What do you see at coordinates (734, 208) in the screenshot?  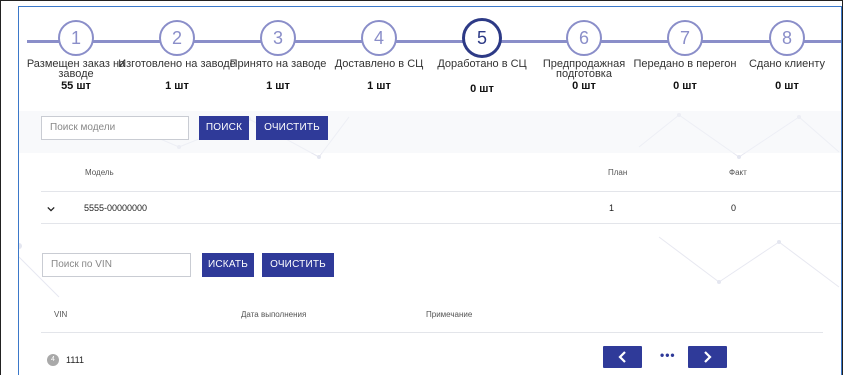 I see `fact-value: 0` at bounding box center [734, 208].